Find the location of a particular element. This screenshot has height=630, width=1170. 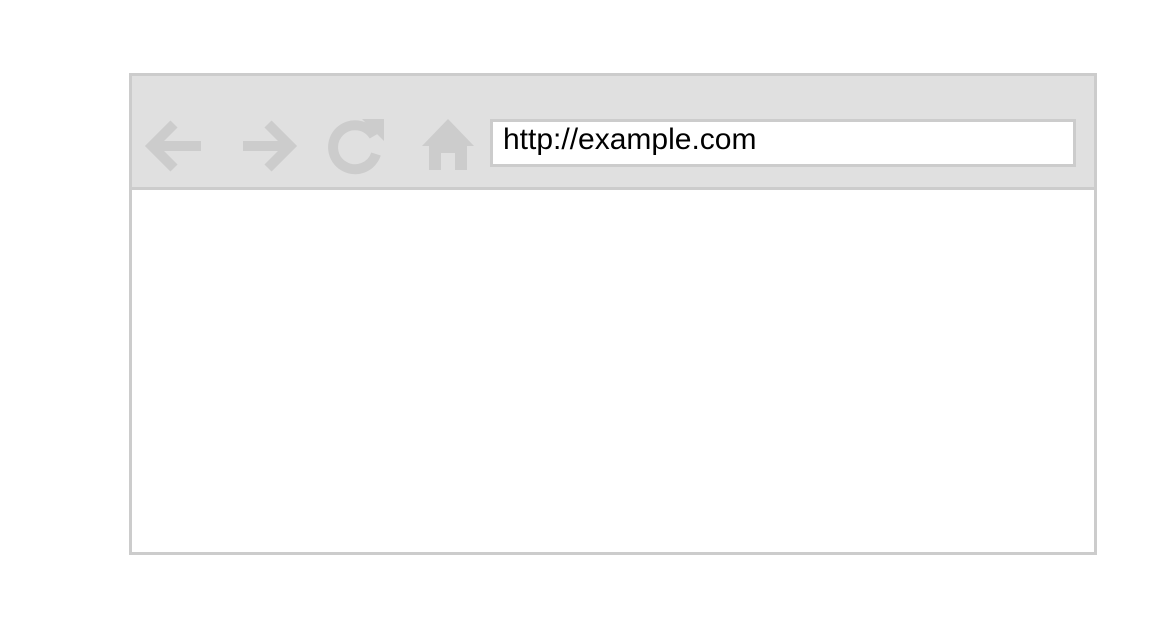

reload-button is located at coordinates (356, 146).